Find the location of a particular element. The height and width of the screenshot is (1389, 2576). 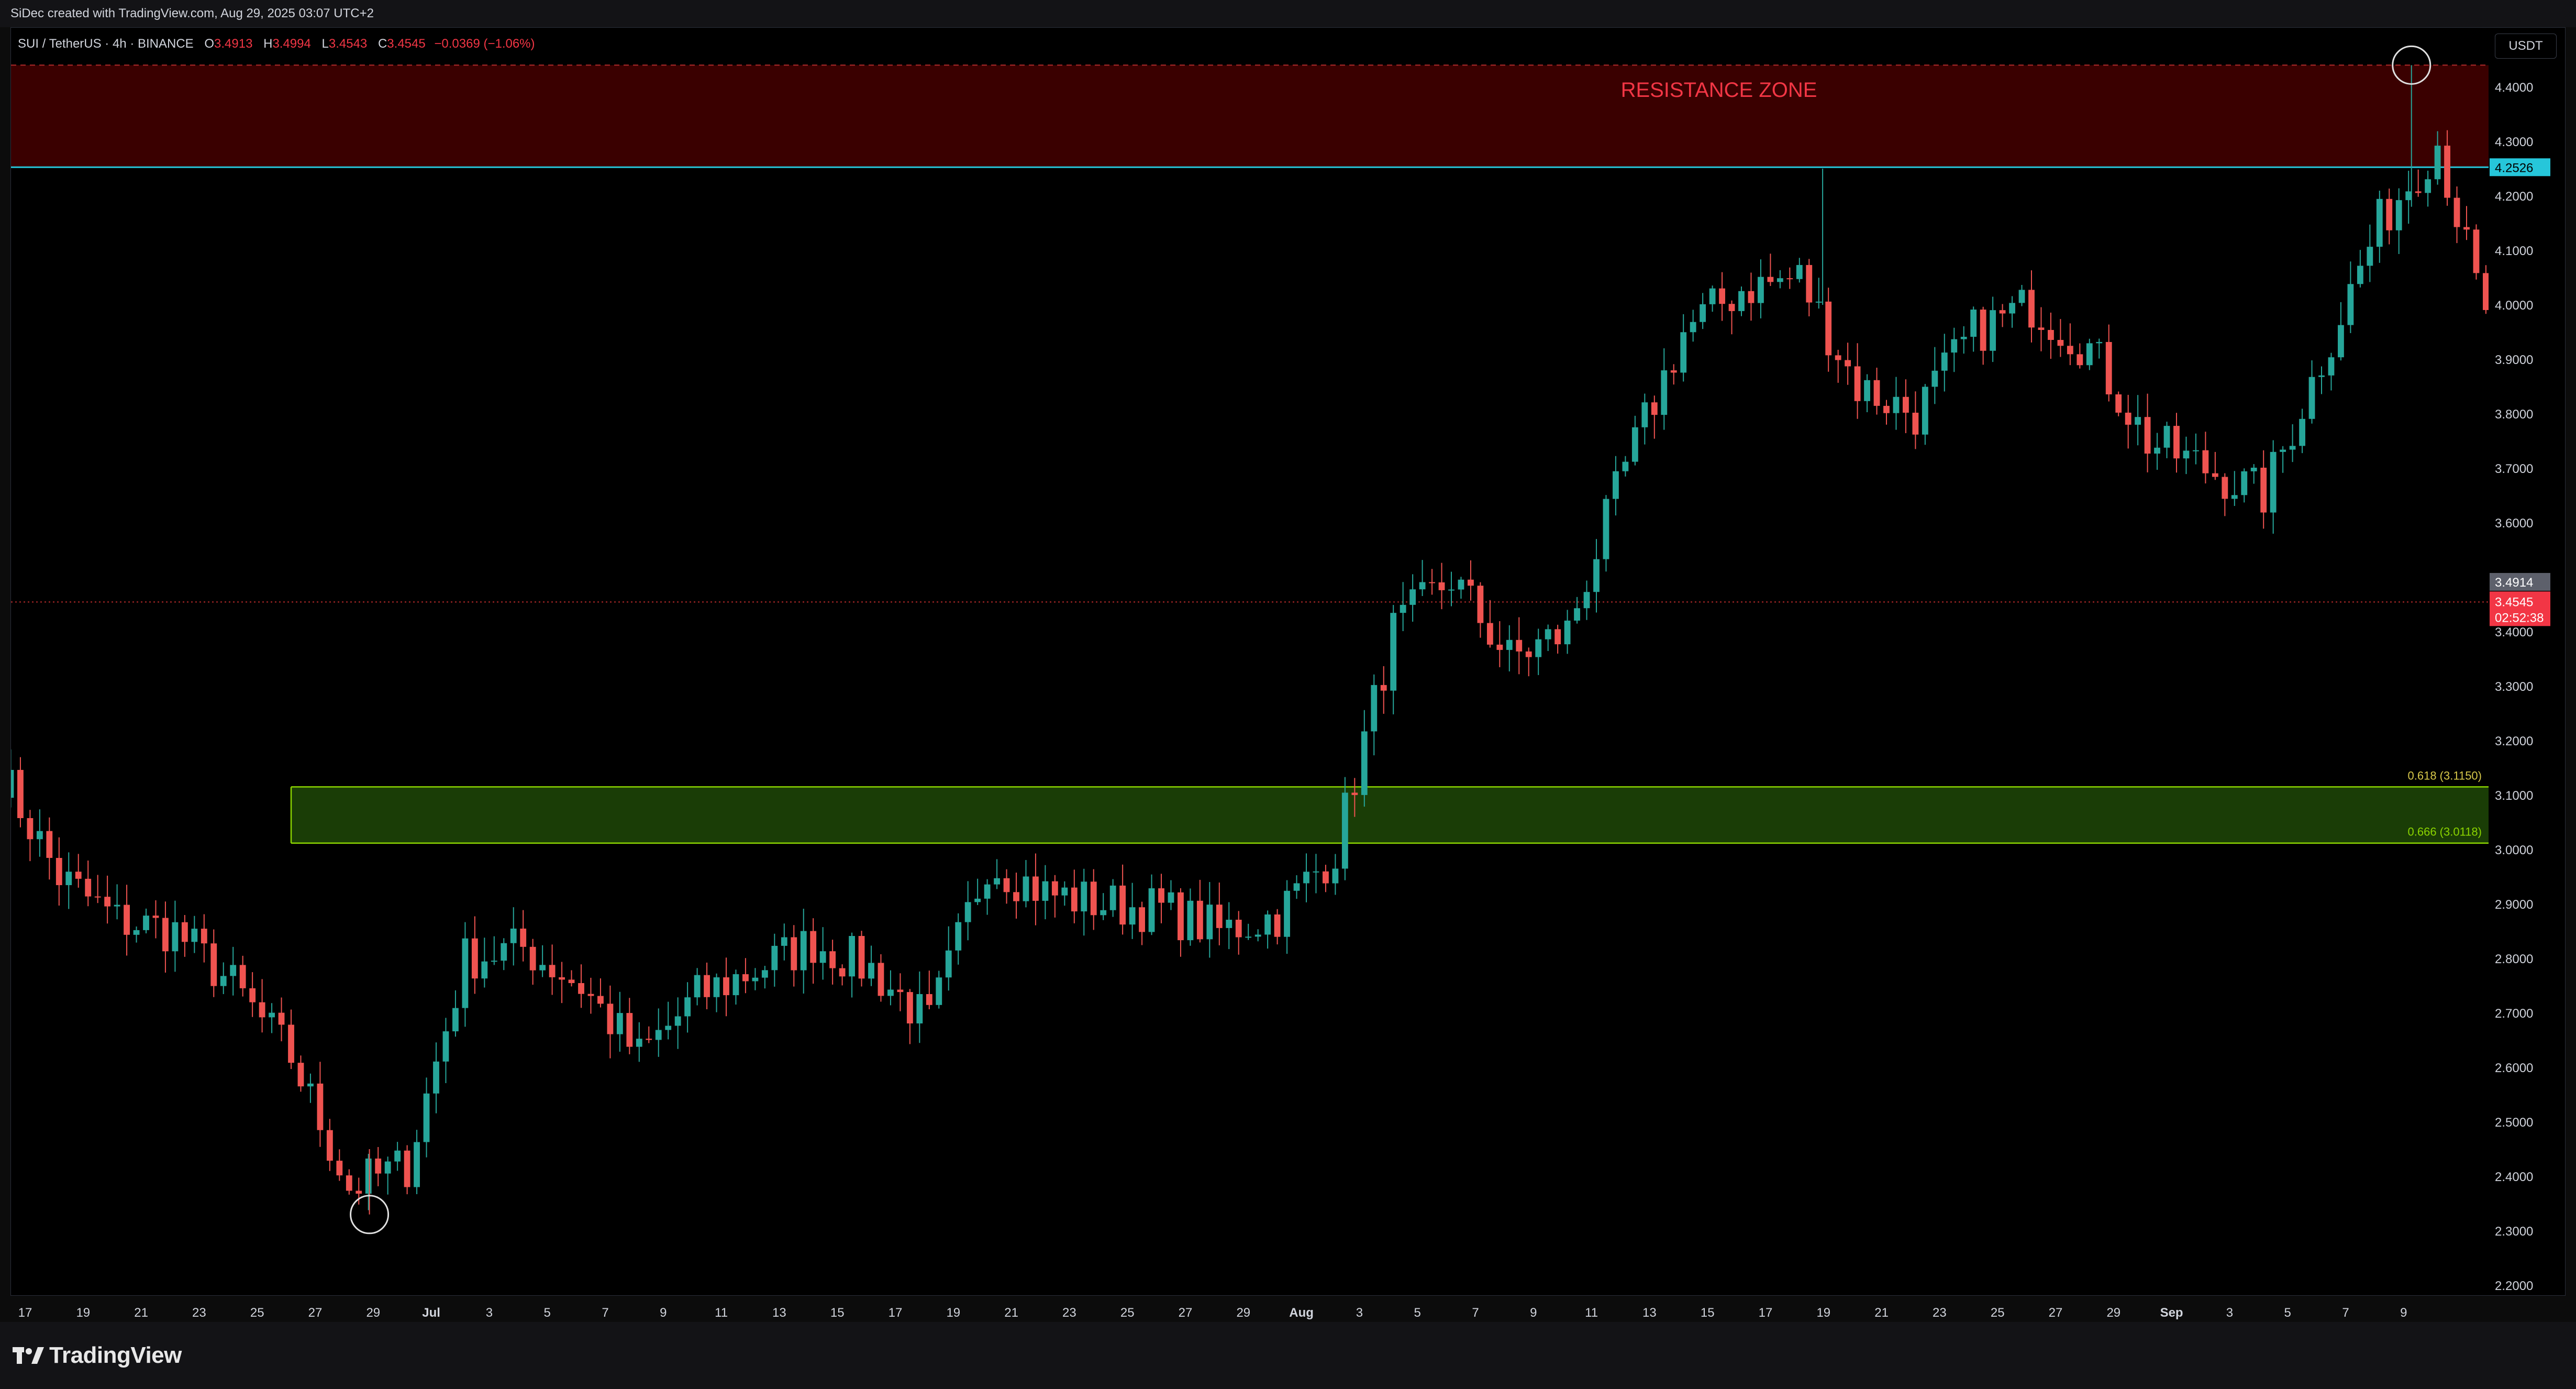

x-axis-label: 25 is located at coordinates (257, 1313).